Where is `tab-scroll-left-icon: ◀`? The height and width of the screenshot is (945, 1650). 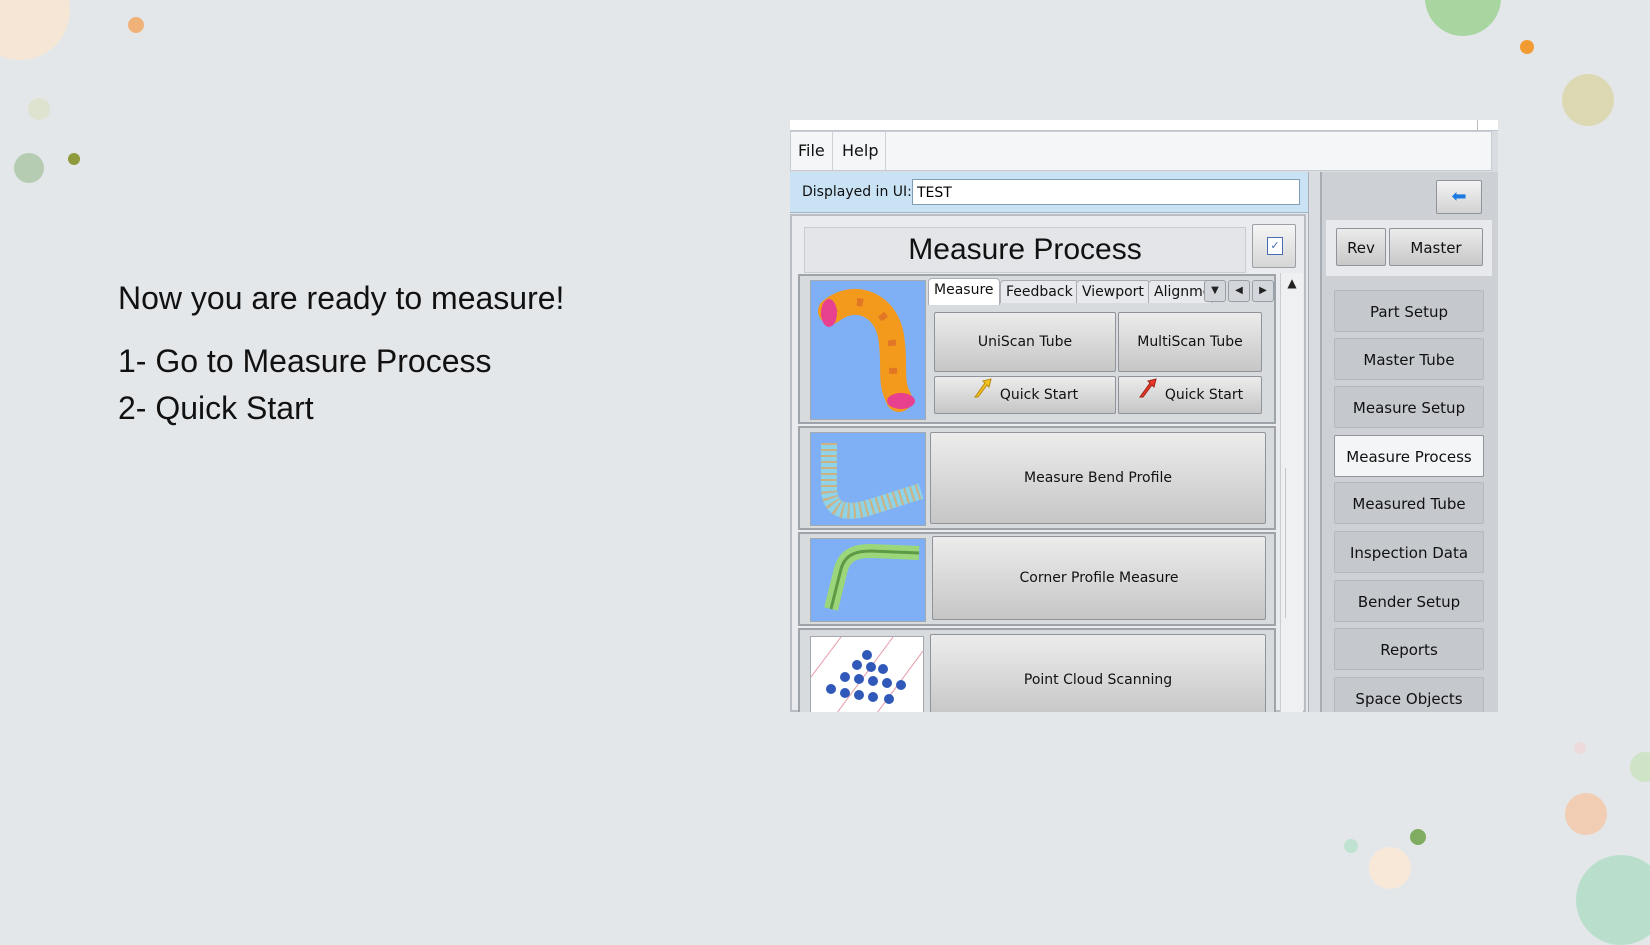 tab-scroll-left-icon: ◀ is located at coordinates (1239, 291).